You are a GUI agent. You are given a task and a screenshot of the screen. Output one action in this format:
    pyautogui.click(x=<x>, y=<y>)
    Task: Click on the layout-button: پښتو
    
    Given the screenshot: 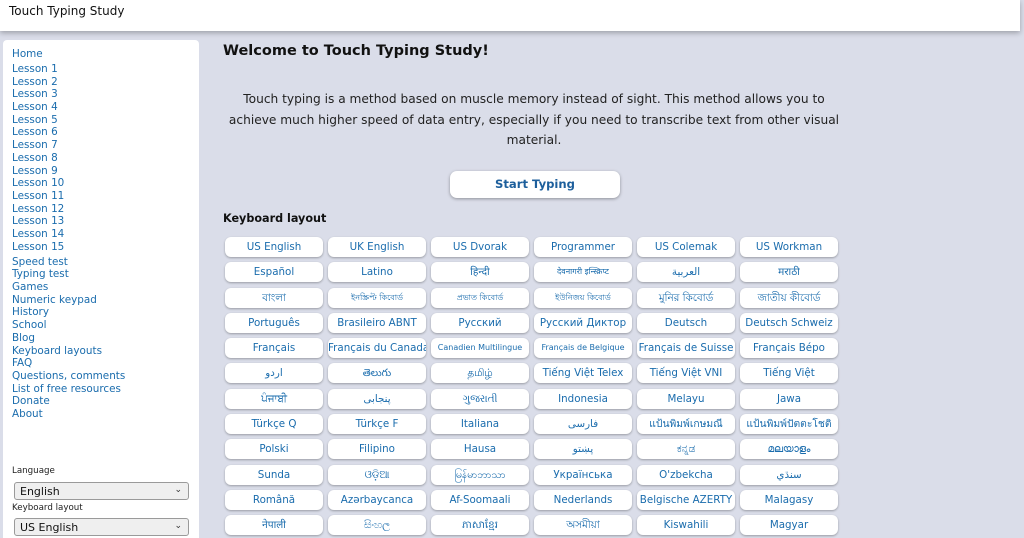 What is the action you would take?
    pyautogui.click(x=583, y=449)
    